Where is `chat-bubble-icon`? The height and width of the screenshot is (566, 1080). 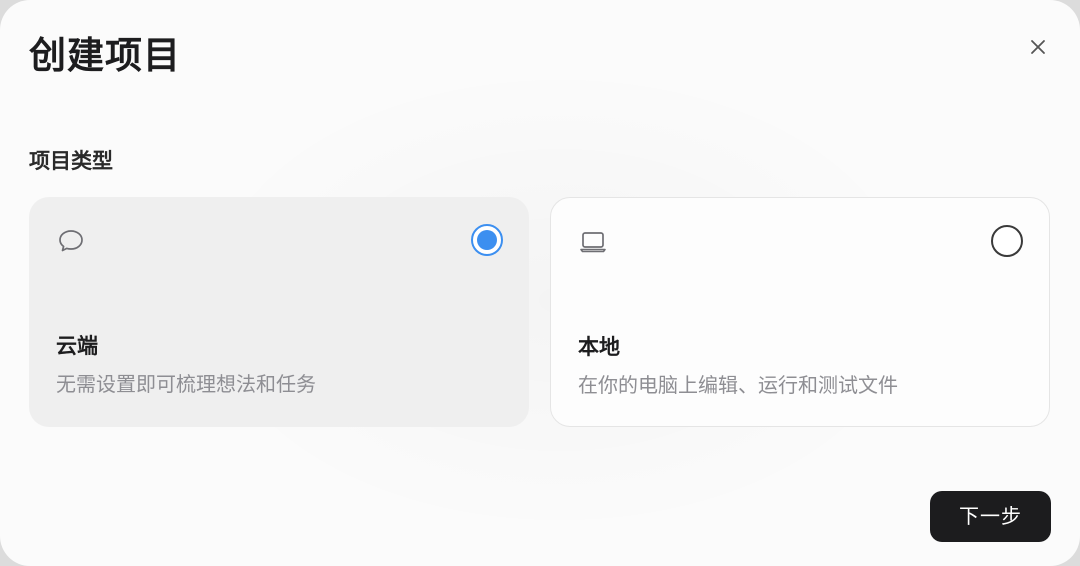 chat-bubble-icon is located at coordinates (71, 241).